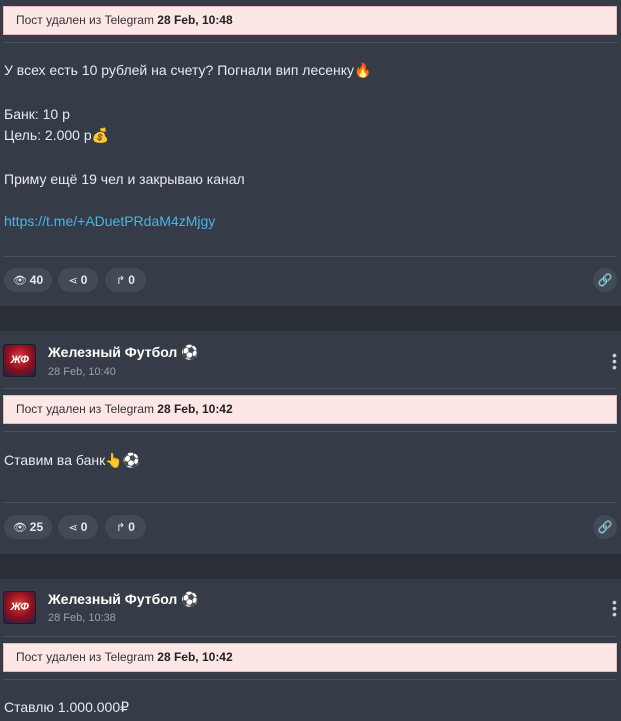 This screenshot has height=721, width=621. Describe the element at coordinates (124, 179) in the screenshot. I see `post-text-line: Приму ещё 19 чел и закрываю канал` at that location.